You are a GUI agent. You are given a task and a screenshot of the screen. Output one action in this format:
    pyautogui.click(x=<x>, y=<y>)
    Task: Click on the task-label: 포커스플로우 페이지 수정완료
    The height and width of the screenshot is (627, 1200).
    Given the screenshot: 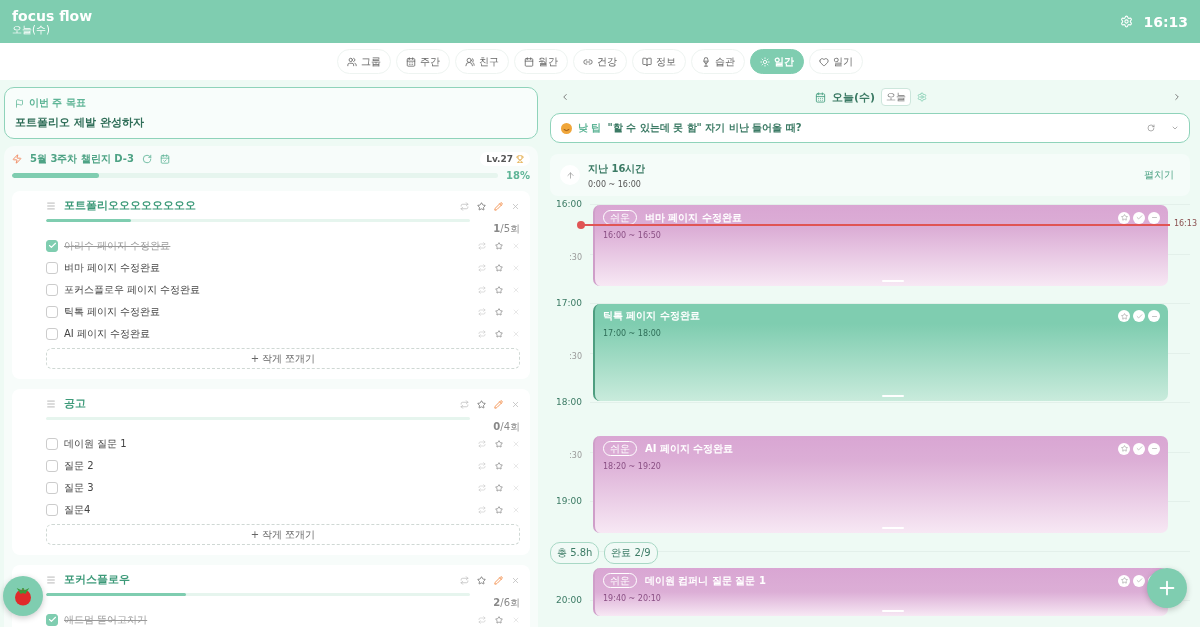 What is the action you would take?
    pyautogui.click(x=132, y=289)
    